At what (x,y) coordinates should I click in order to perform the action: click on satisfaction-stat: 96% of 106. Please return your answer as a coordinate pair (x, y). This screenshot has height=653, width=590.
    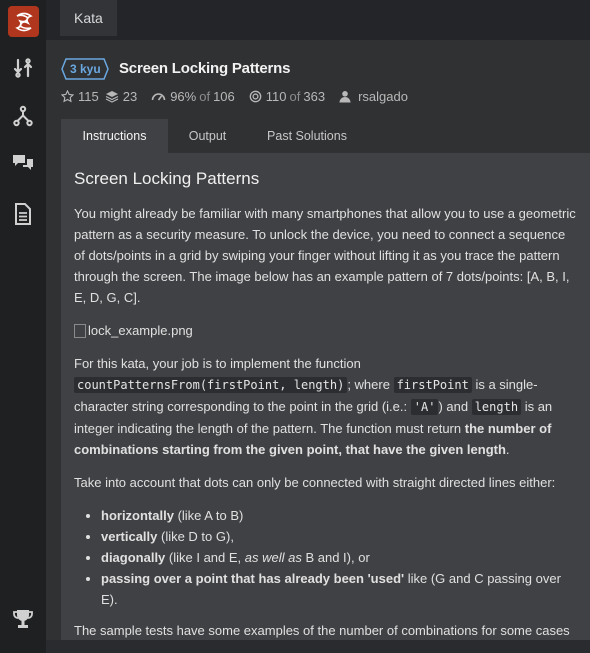
    Looking at the image, I should click on (193, 96).